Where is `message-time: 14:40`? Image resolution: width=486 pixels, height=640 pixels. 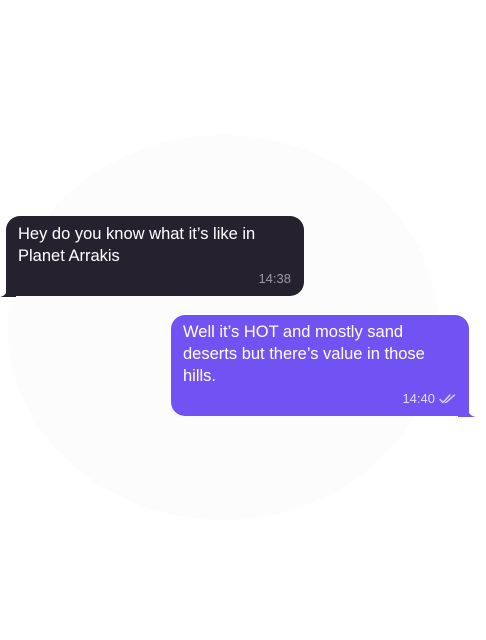
message-time: 14:40 is located at coordinates (418, 398).